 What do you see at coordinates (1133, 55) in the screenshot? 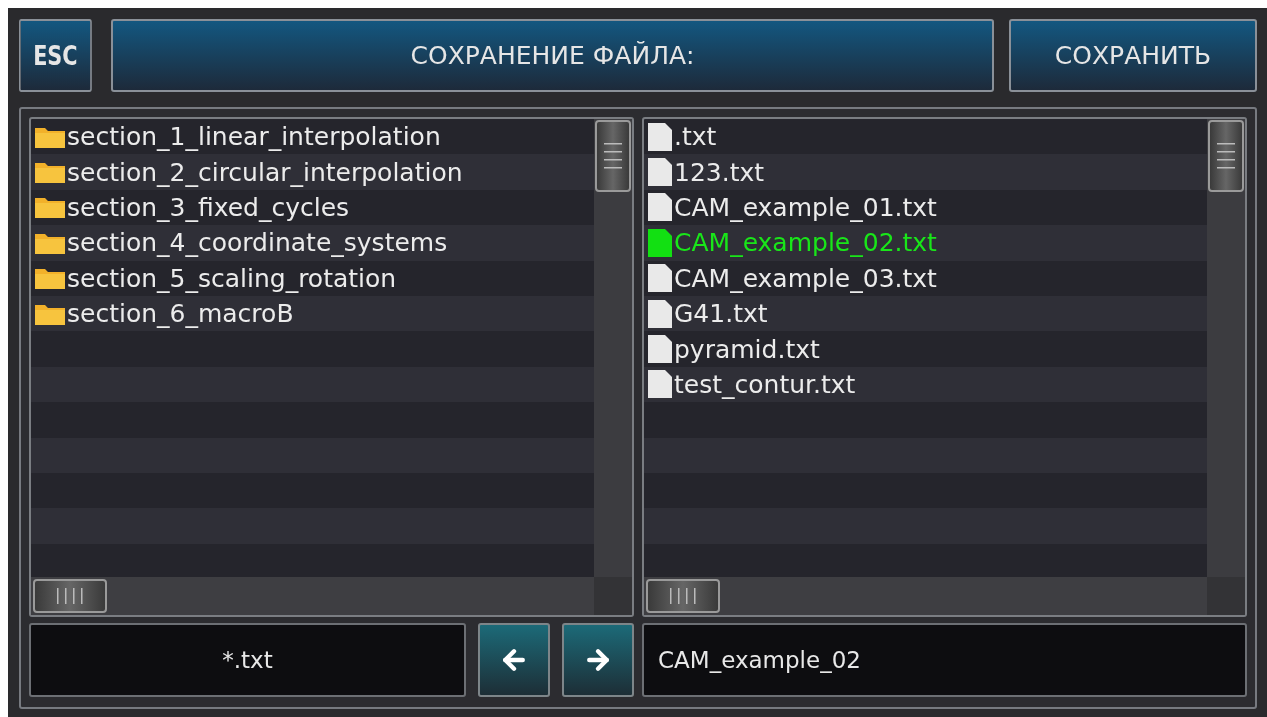
I see `save-button: СОХРАНИТЬ` at bounding box center [1133, 55].